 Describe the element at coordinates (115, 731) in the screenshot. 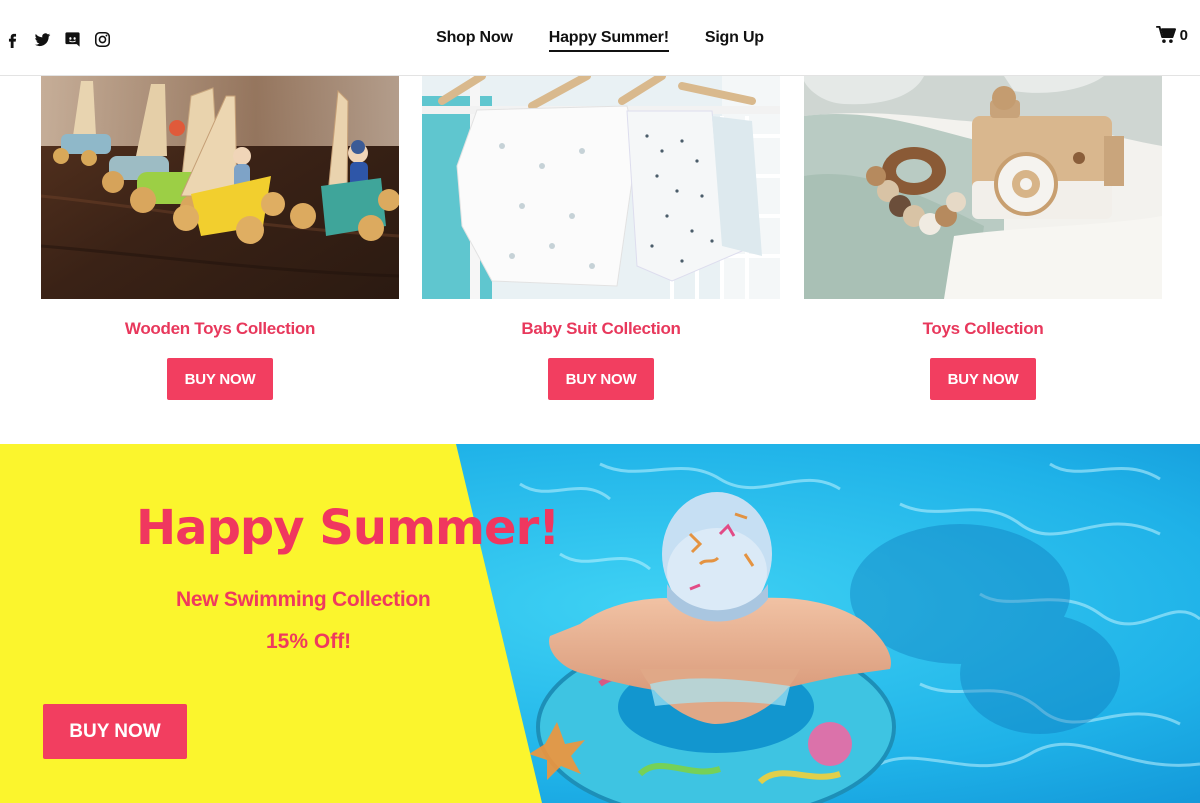

I see `banner-buy-now-button: BUY NOW` at that location.